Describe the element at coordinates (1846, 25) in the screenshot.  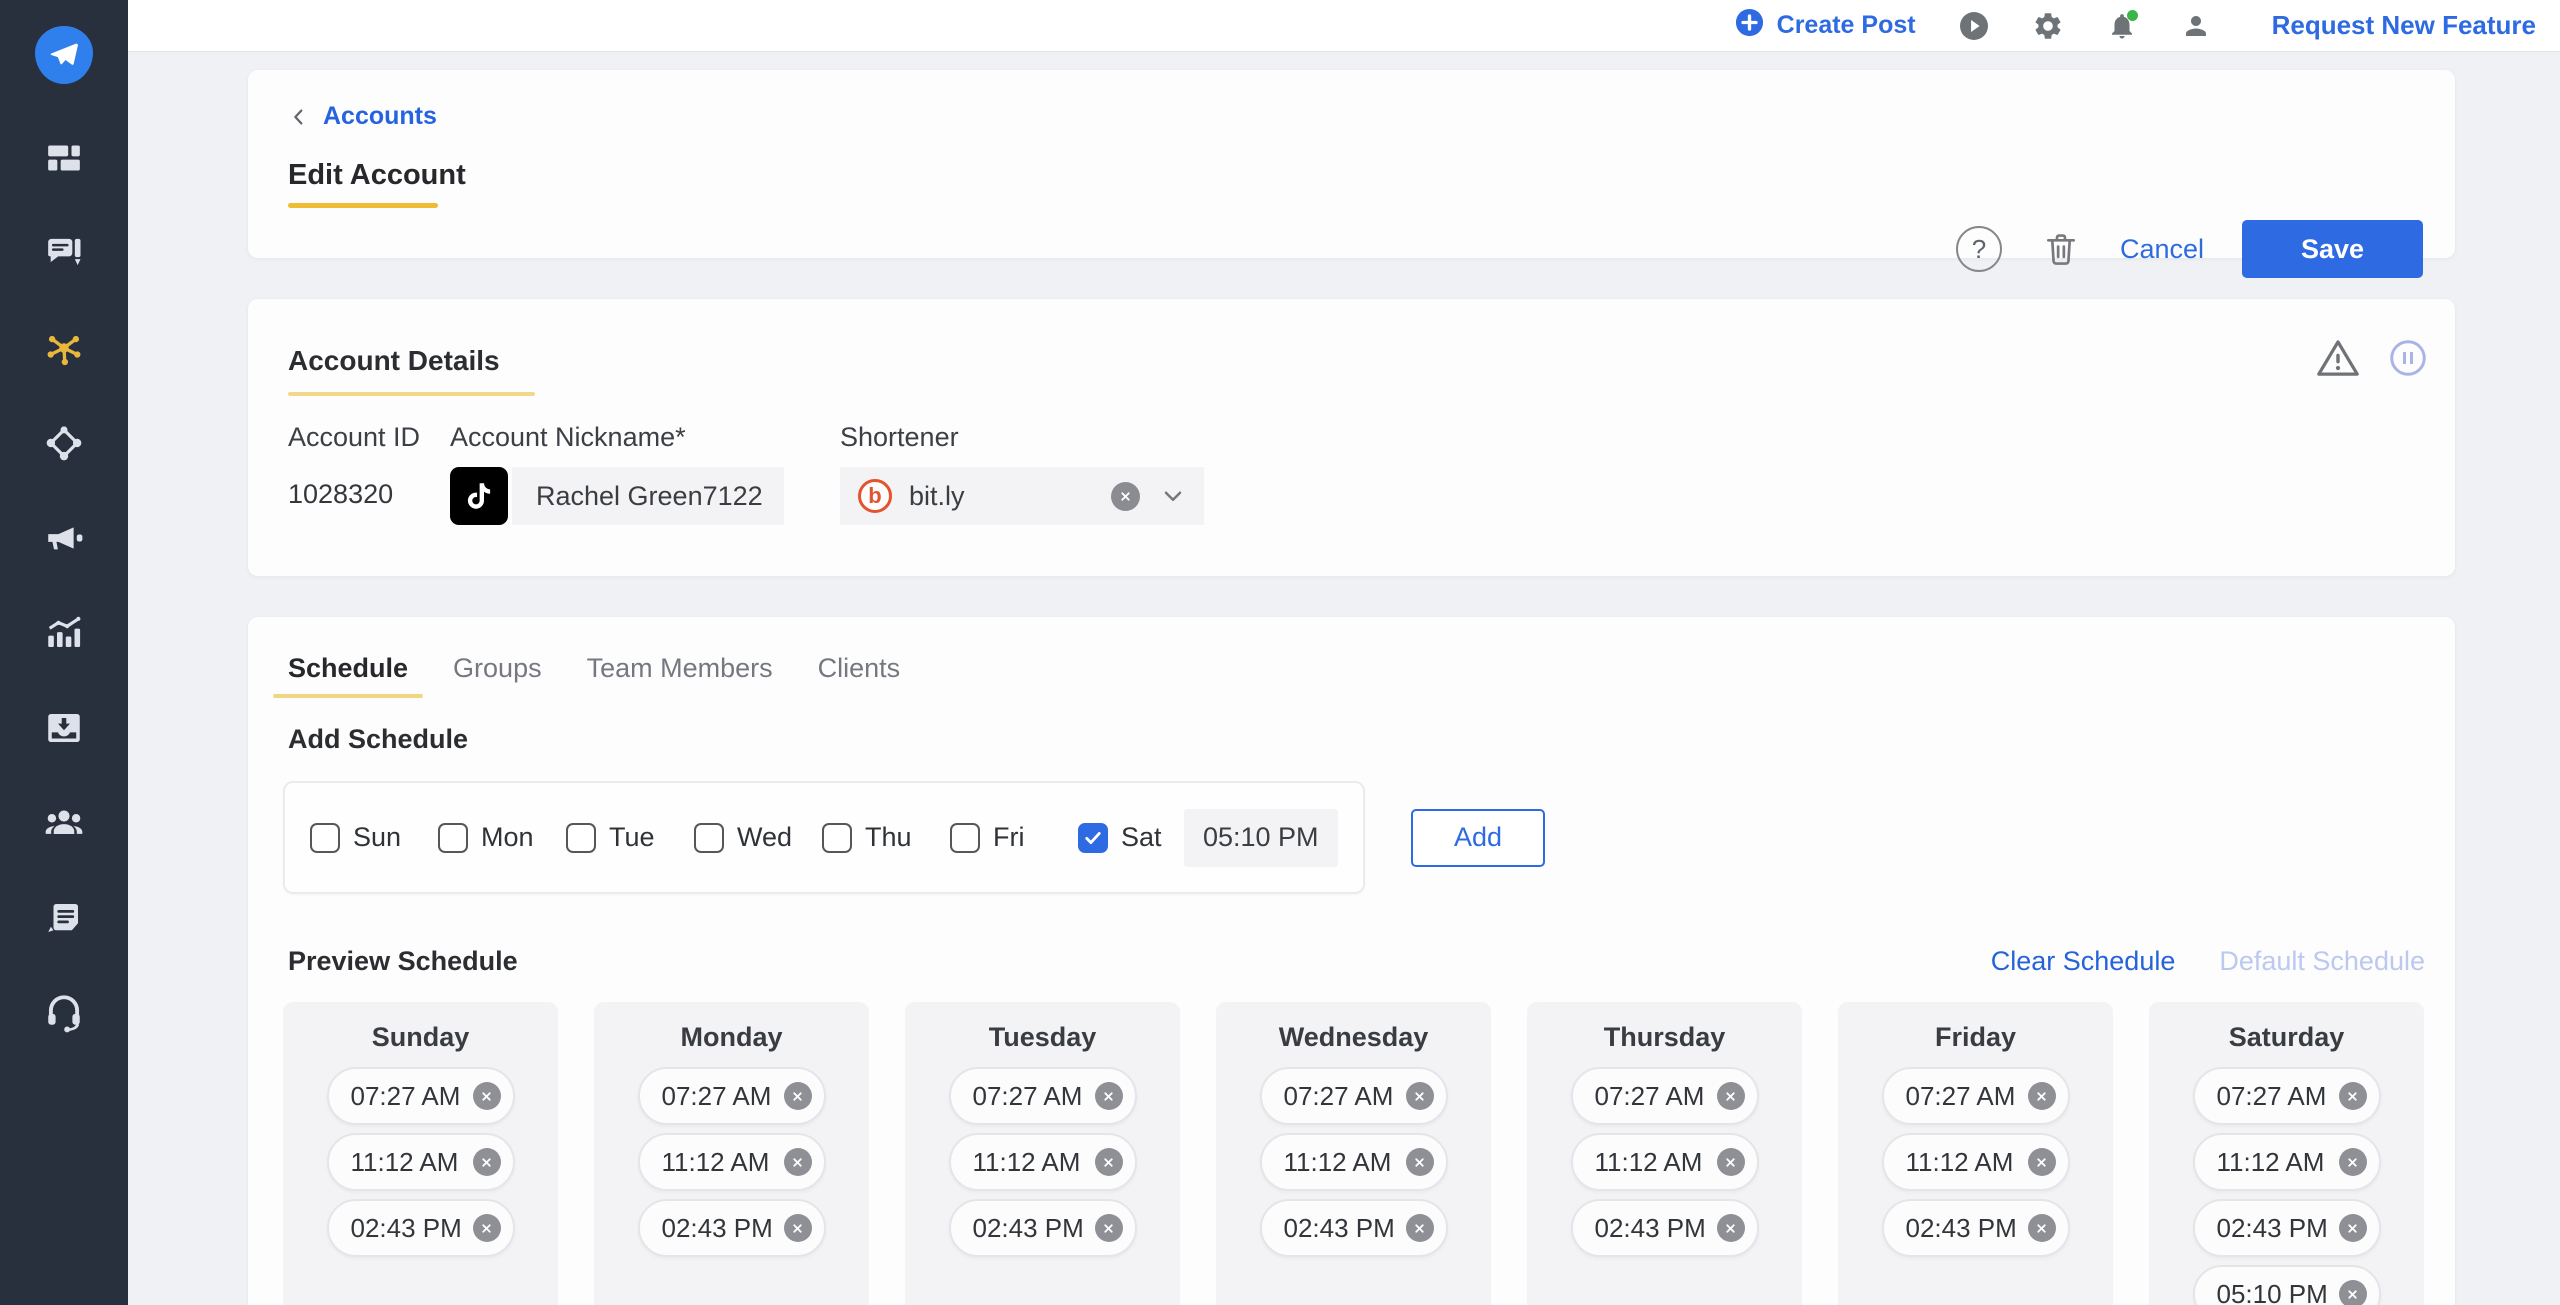
I see `create-post-label: Create Post` at that location.